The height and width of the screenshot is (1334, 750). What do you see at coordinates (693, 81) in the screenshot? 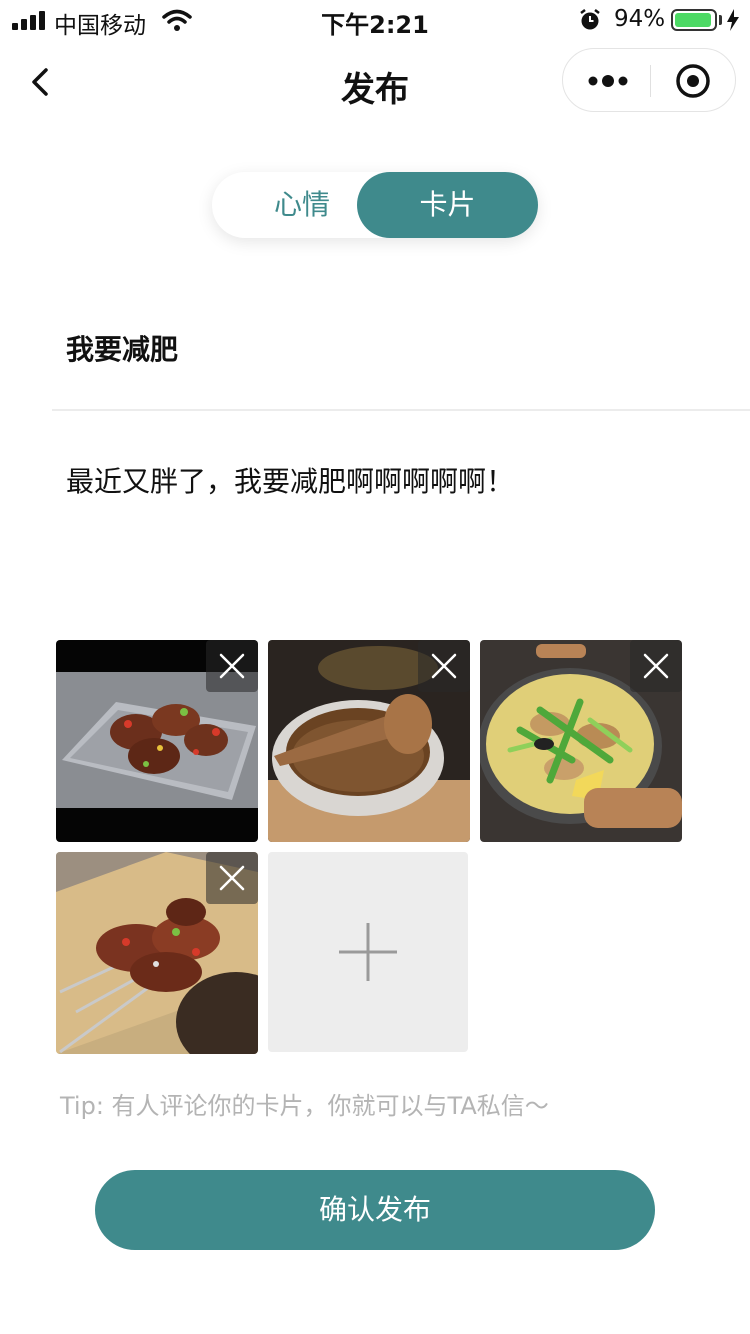
I see `target-circle-icon` at bounding box center [693, 81].